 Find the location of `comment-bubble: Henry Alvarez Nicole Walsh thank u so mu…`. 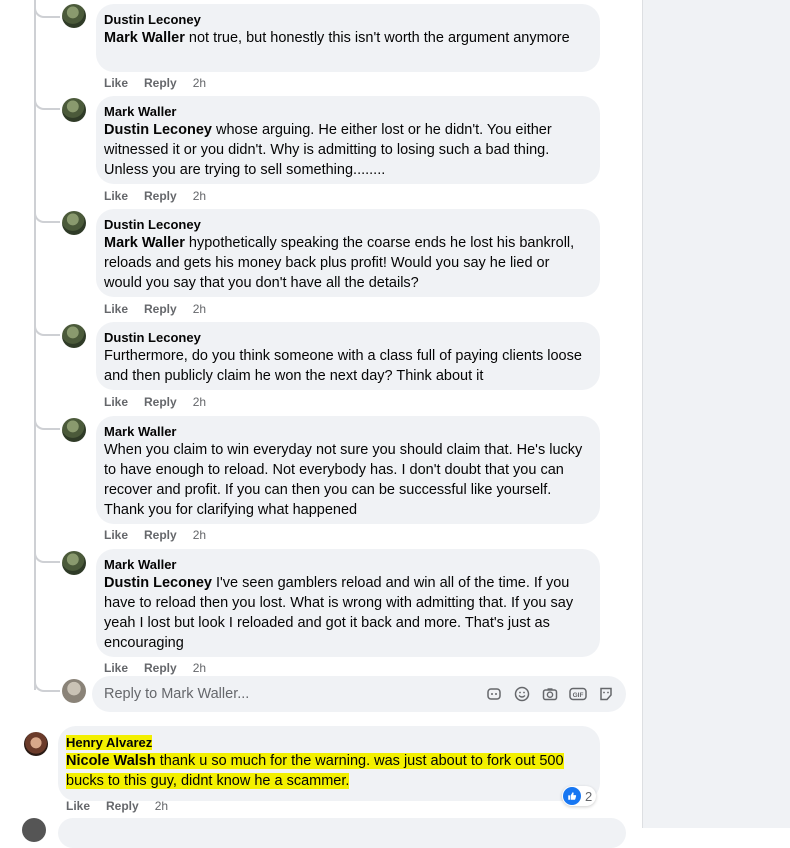

comment-bubble: Henry Alvarez Nicole Walsh thank u so mu… is located at coordinates (329, 763).